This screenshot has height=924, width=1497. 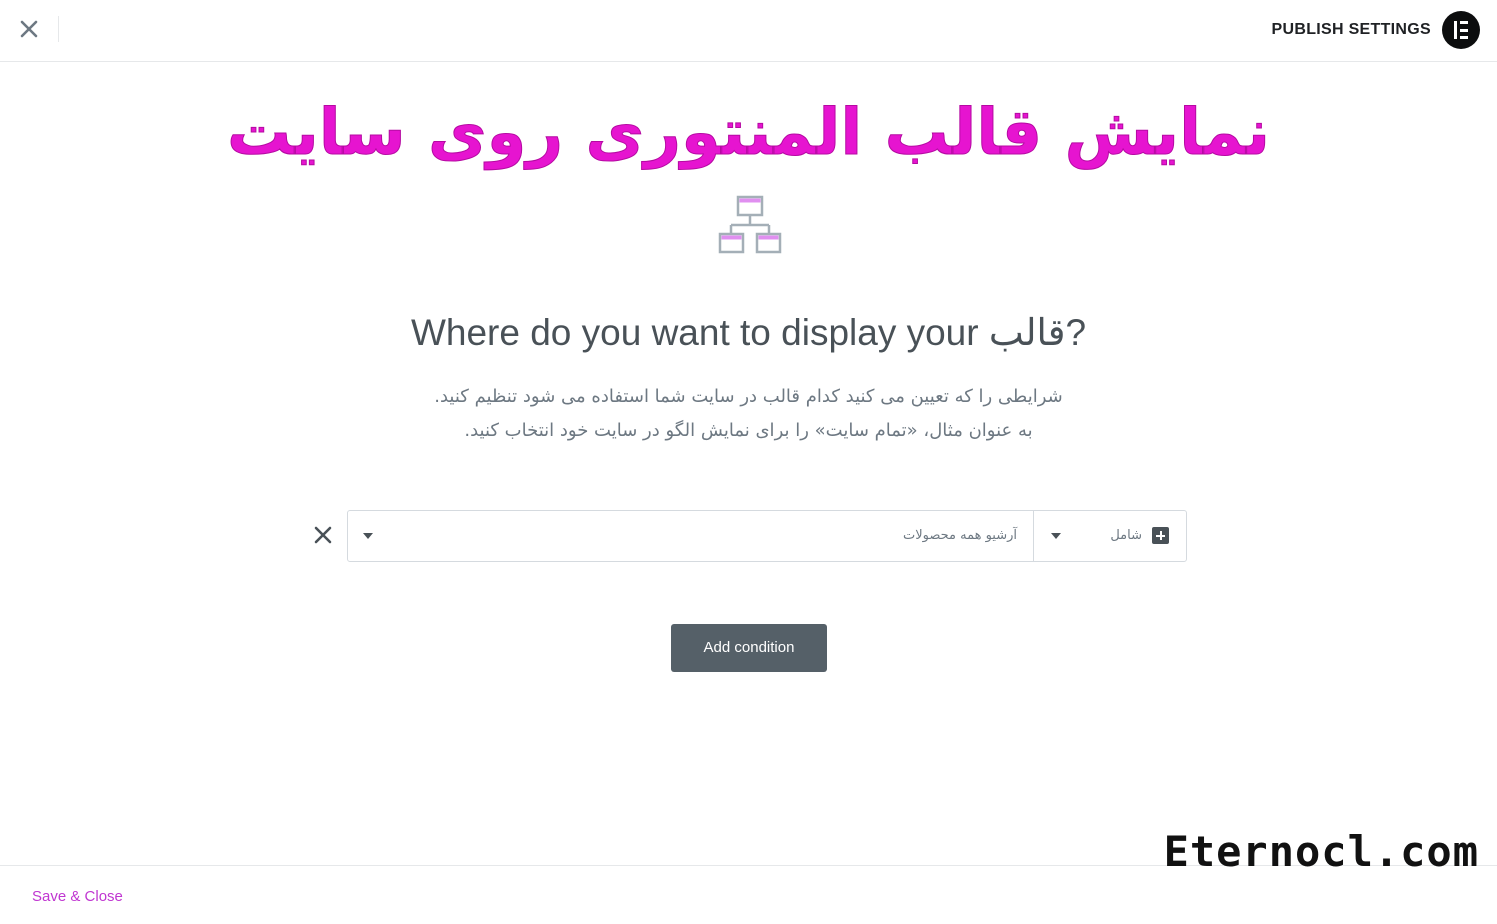 What do you see at coordinates (29, 29) in the screenshot?
I see `close-icon` at bounding box center [29, 29].